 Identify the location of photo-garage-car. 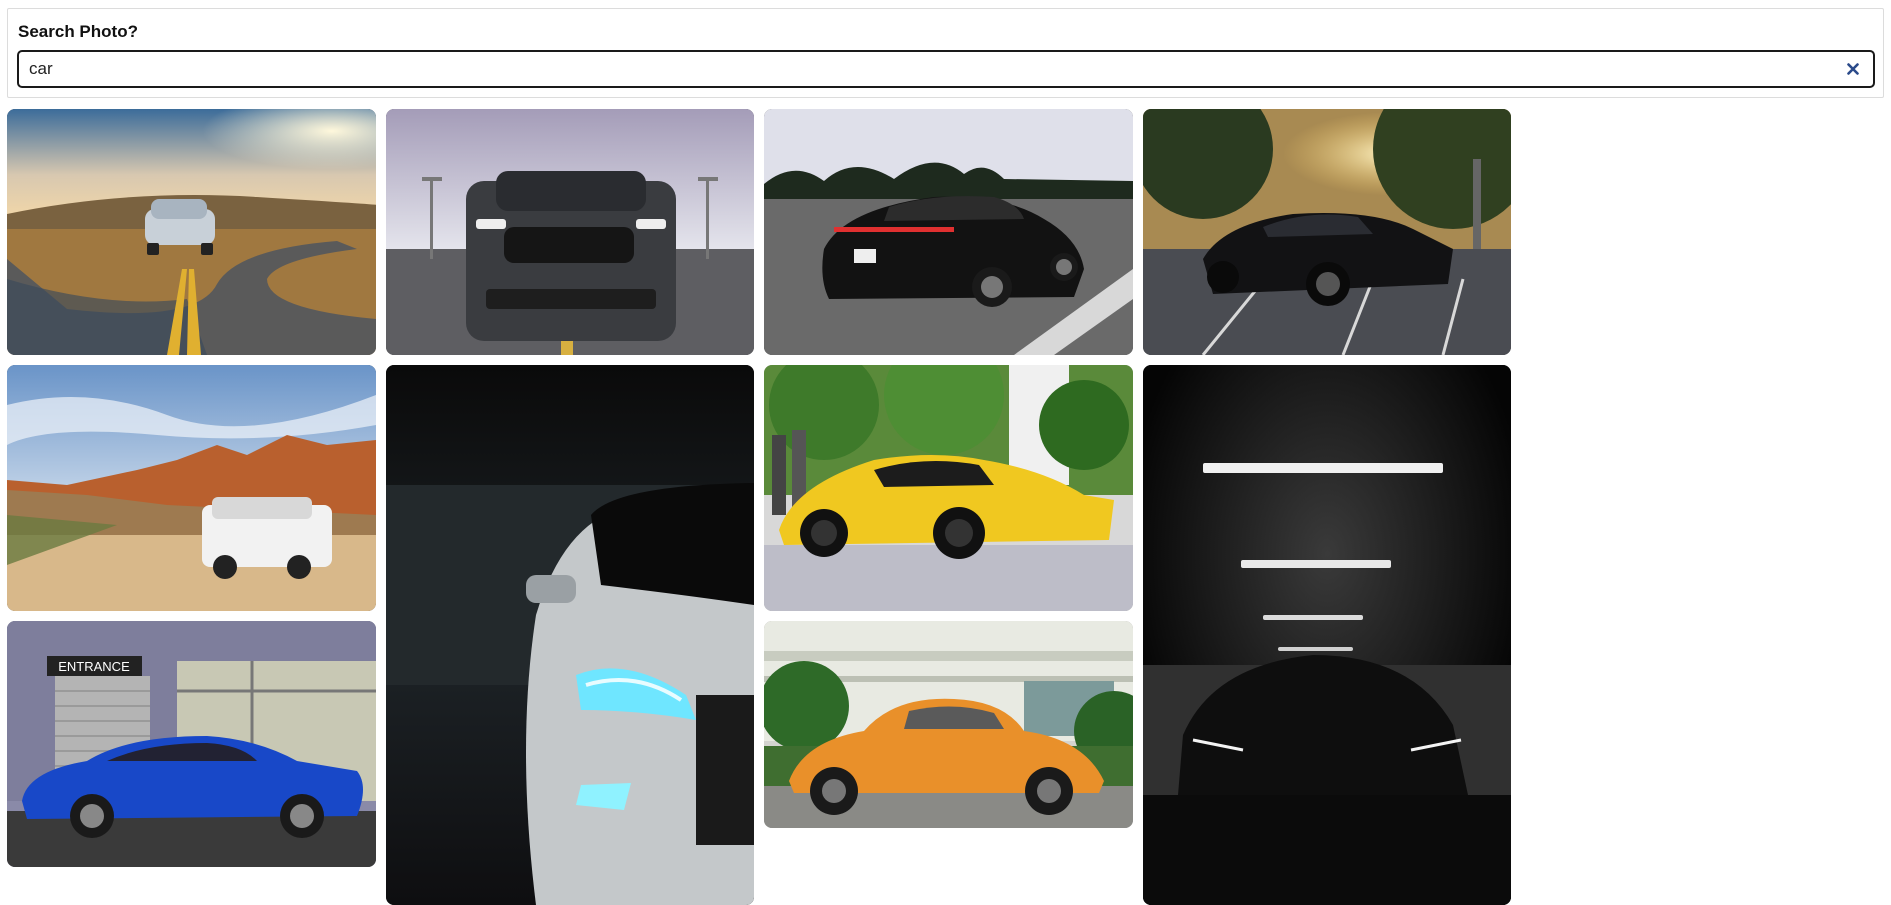
(1327, 635).